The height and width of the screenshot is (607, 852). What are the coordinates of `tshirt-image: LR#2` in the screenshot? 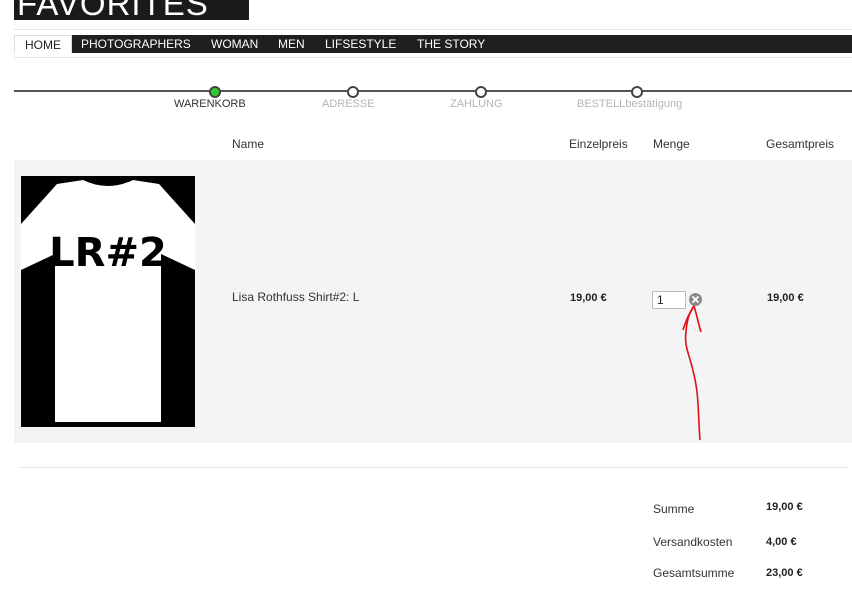 It's located at (108, 301).